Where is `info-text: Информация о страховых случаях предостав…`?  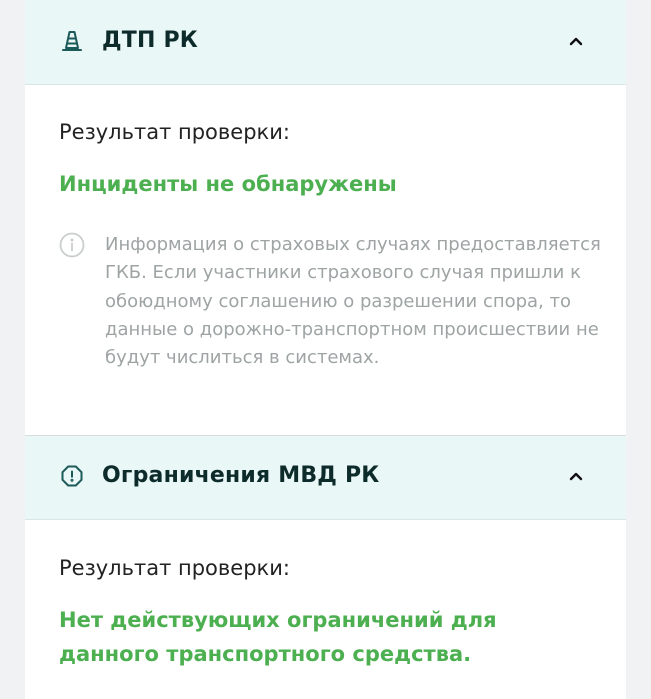 info-text: Информация о страховых случаях предостав… is located at coordinates (353, 301).